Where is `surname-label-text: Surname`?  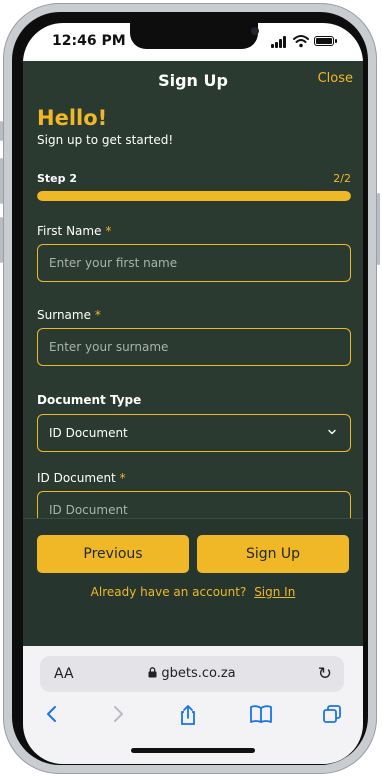 surname-label-text: Surname is located at coordinates (64, 315).